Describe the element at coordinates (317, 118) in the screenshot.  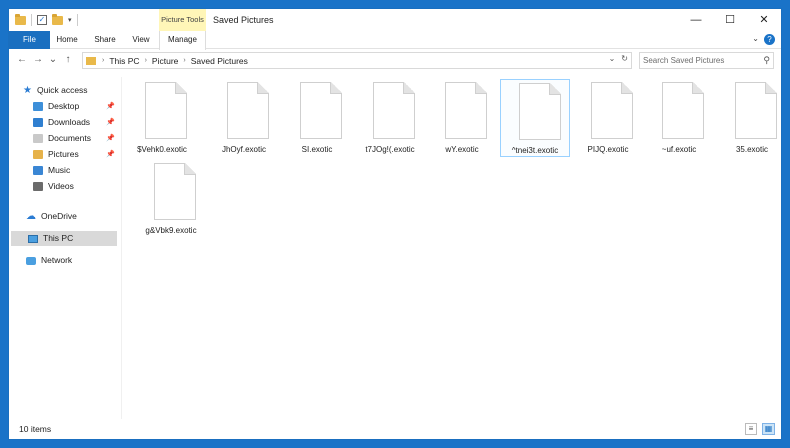
I see `file-item: SI.exotic` at that location.